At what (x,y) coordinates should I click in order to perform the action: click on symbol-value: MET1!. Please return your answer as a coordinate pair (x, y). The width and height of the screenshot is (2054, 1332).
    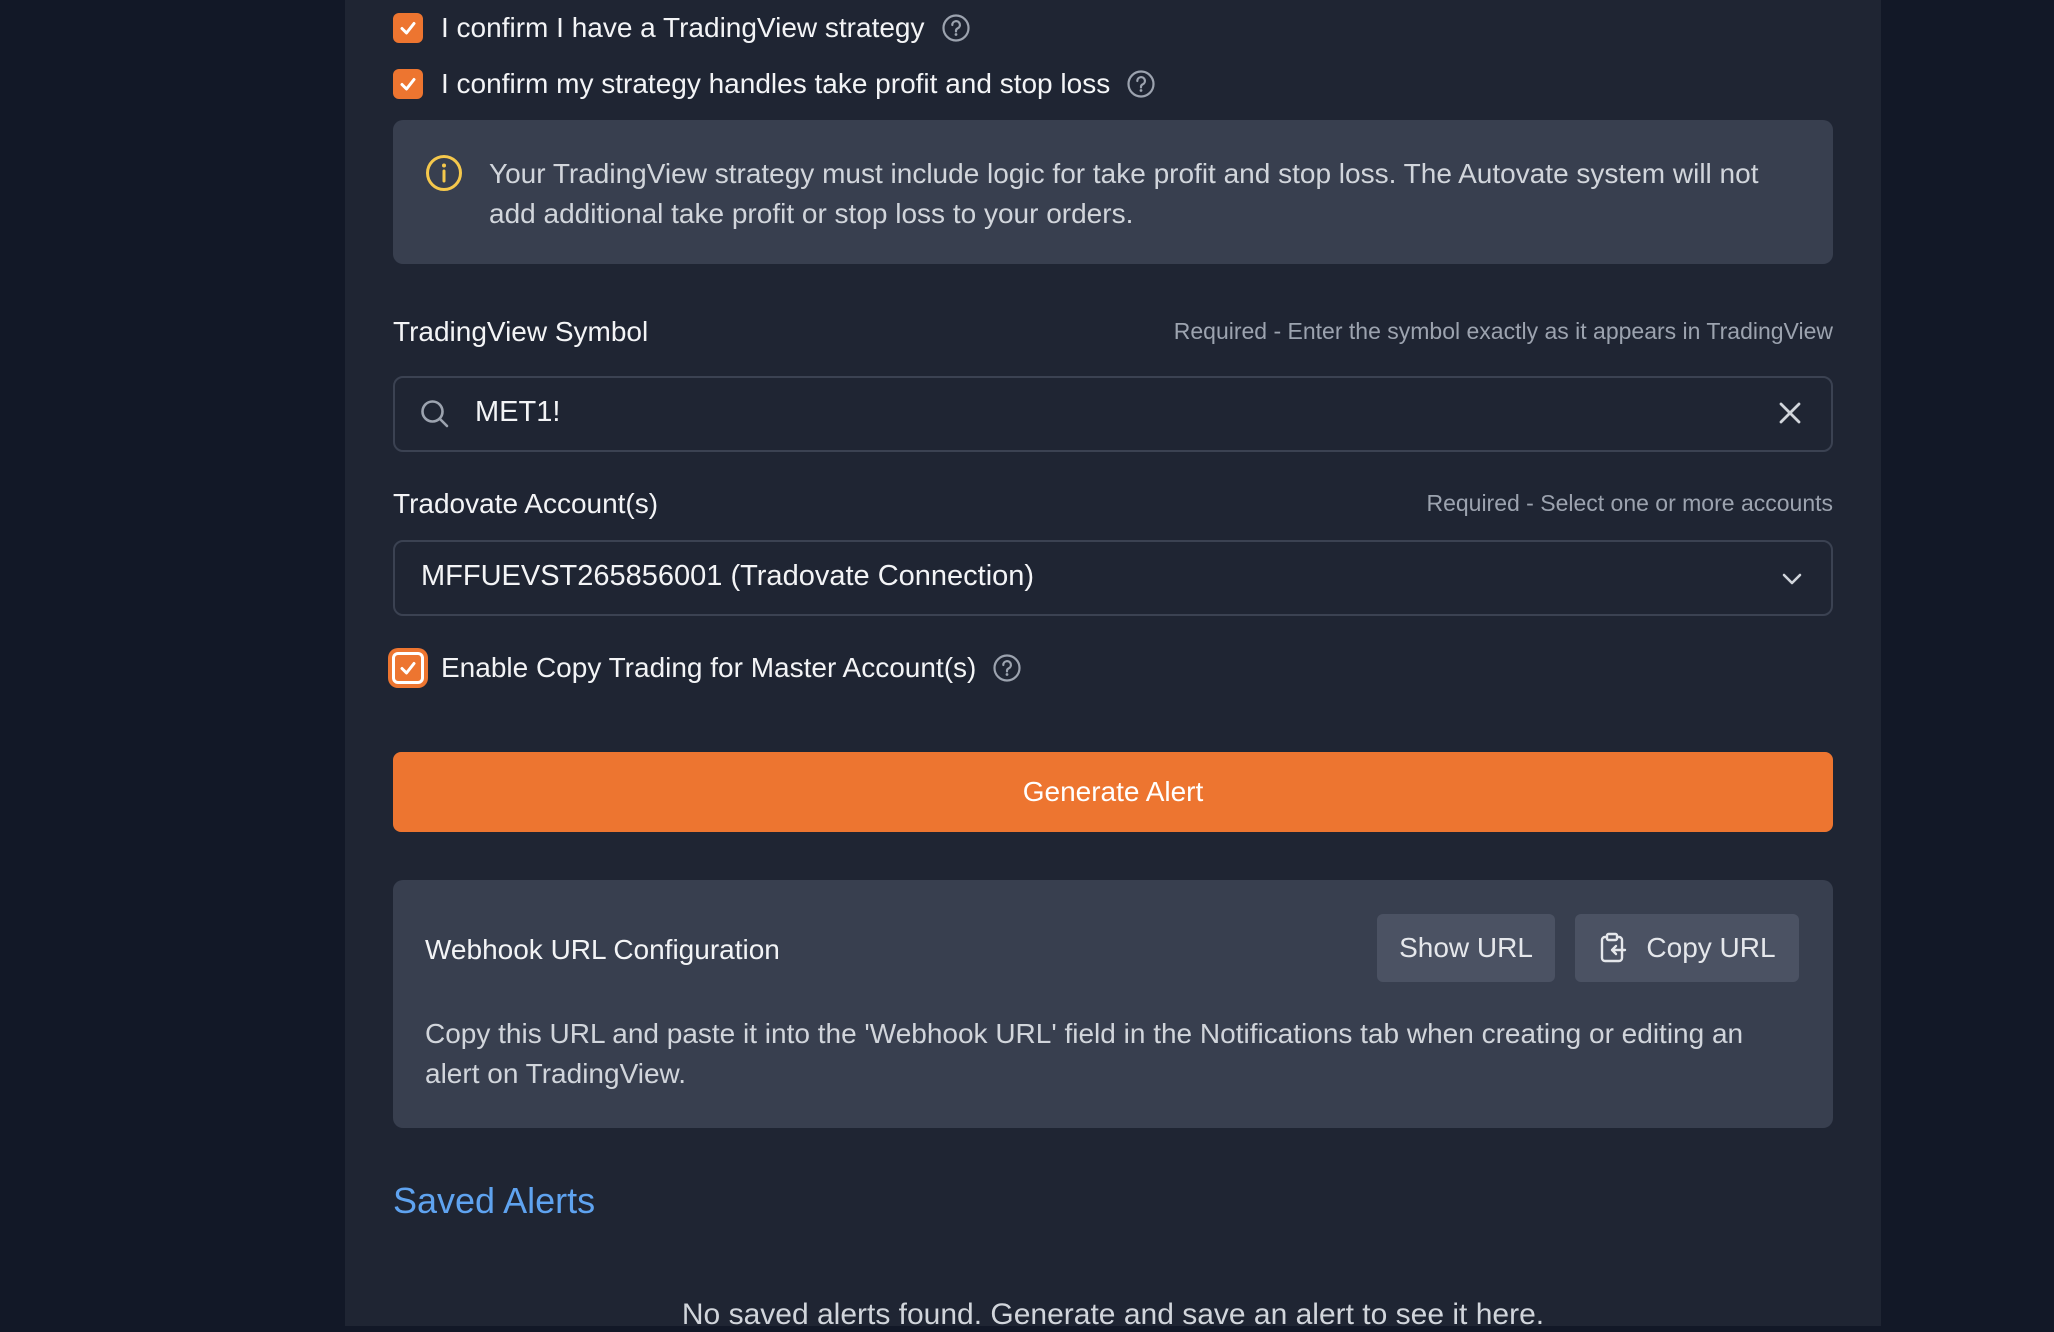
    Looking at the image, I should click on (517, 412).